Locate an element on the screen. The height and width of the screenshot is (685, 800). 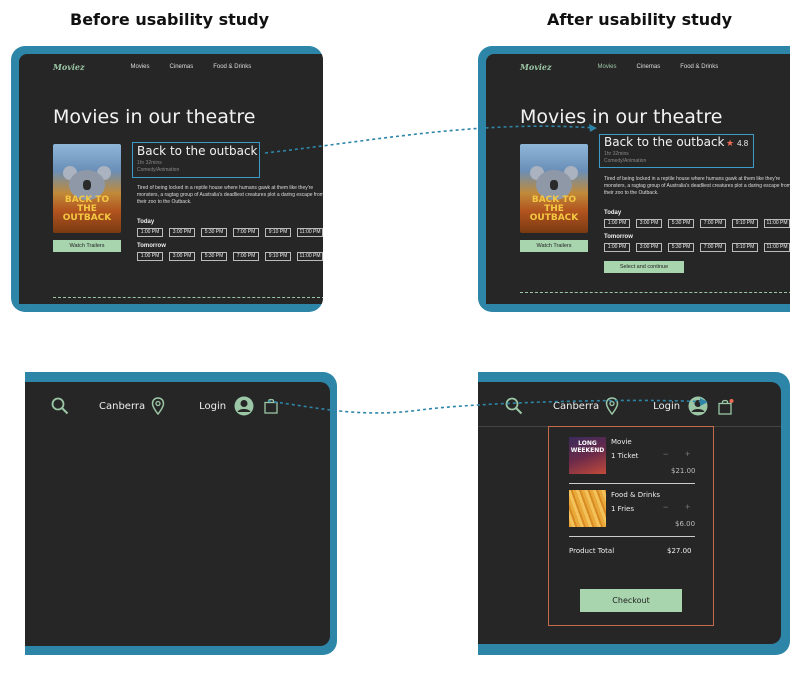
page-title: Movies in our theatre is located at coordinates (621, 117).